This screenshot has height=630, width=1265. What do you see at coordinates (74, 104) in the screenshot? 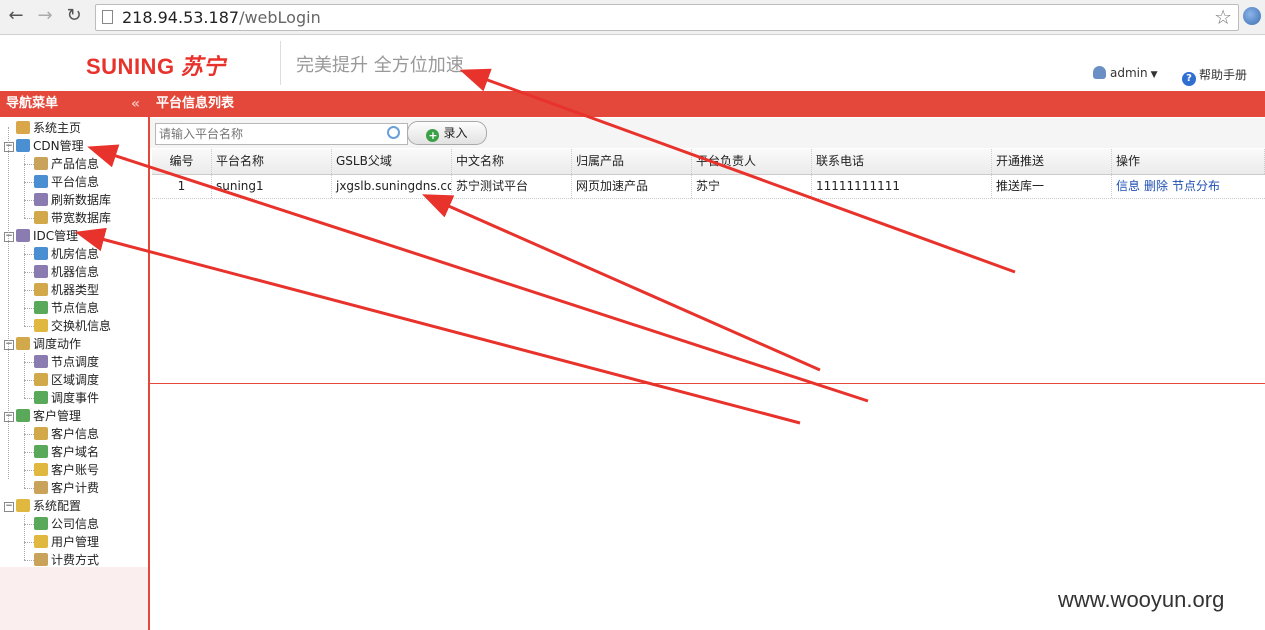
I see `sidebar-header: 导航菜单 «` at bounding box center [74, 104].